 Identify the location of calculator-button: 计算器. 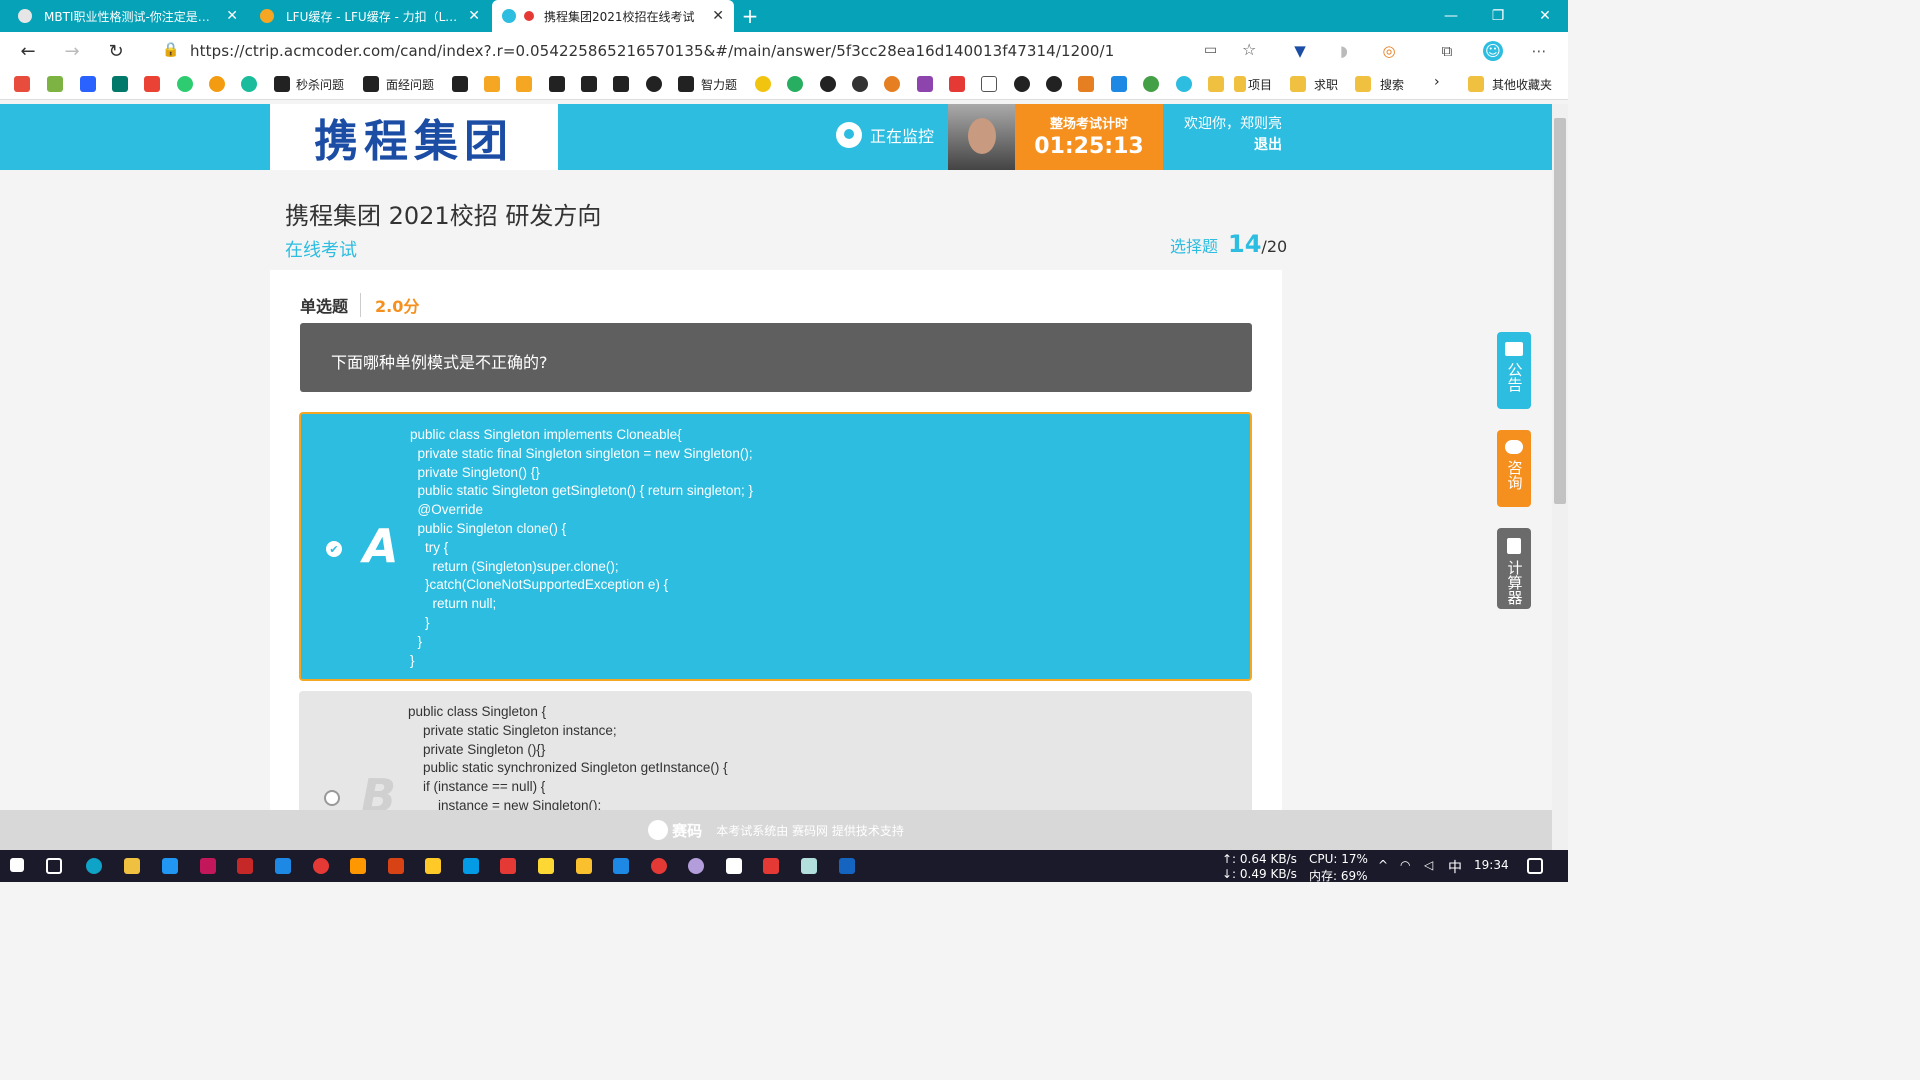
(1514, 568).